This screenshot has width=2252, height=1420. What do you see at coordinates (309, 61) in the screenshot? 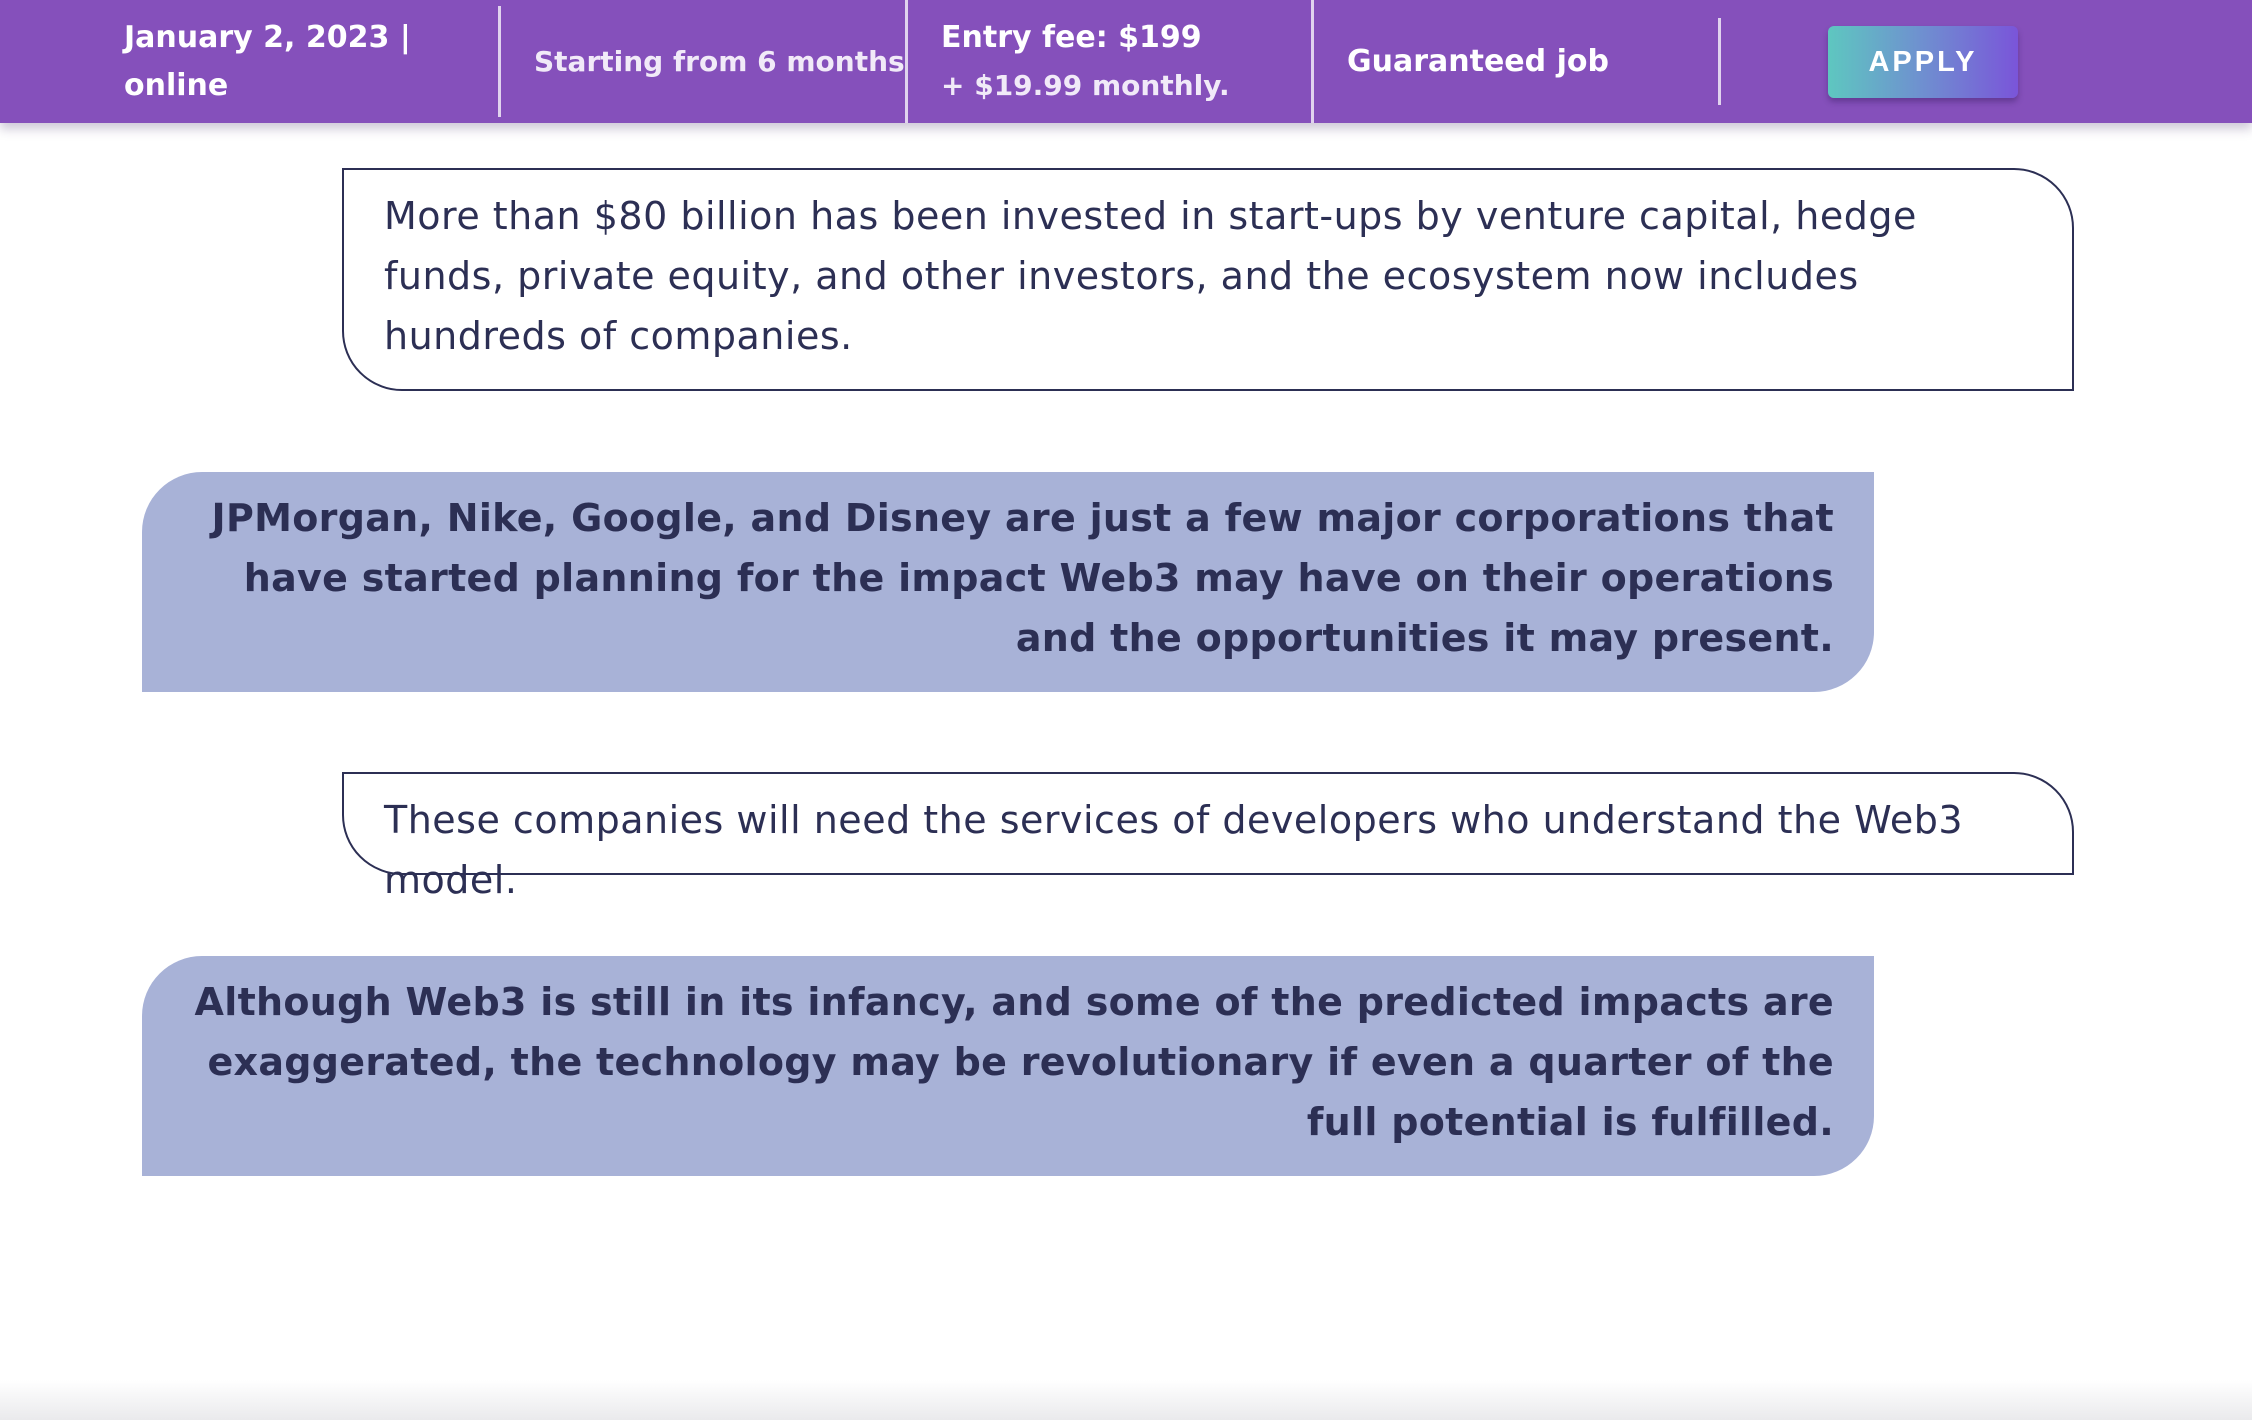
I see `date-cell: January 2, 2023 | online` at bounding box center [309, 61].